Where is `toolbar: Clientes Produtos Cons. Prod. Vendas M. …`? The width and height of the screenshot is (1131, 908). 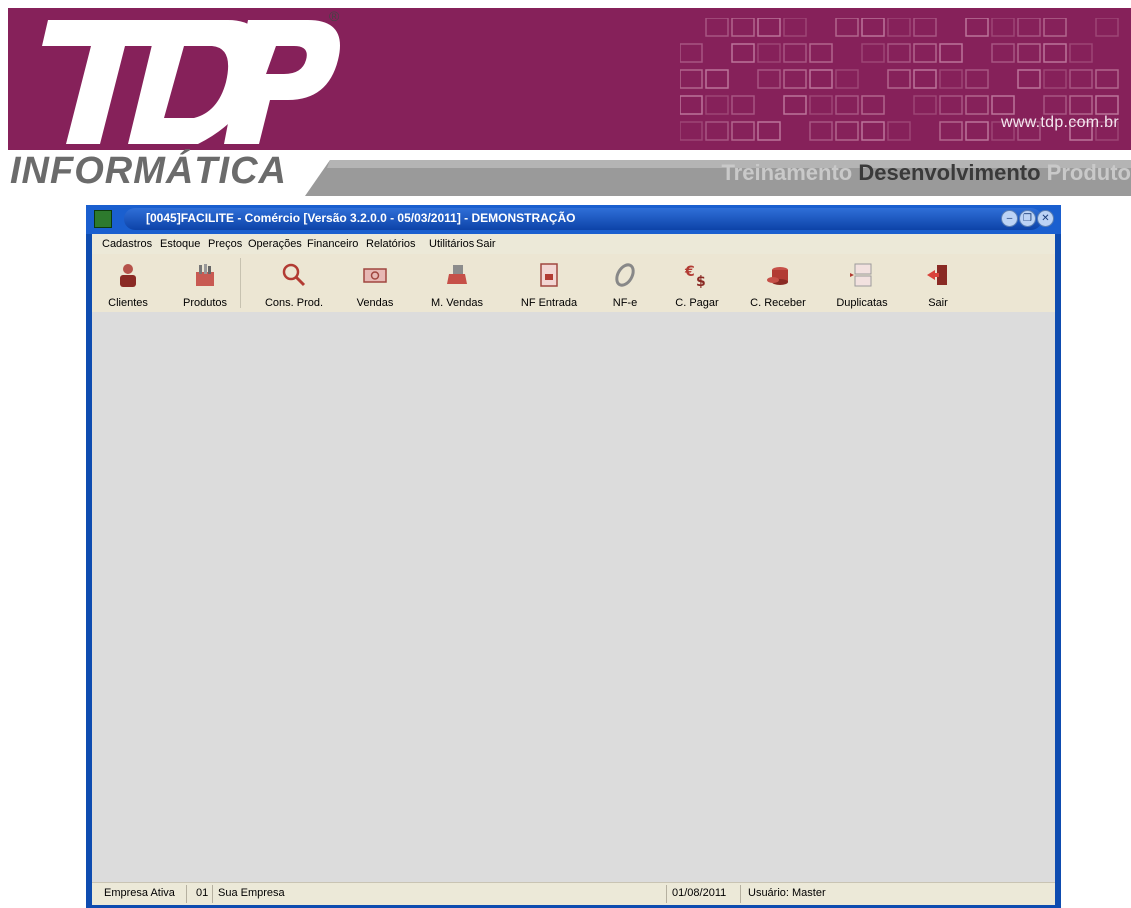
toolbar: Clientes Produtos Cons. Prod. Vendas M. … is located at coordinates (573, 283).